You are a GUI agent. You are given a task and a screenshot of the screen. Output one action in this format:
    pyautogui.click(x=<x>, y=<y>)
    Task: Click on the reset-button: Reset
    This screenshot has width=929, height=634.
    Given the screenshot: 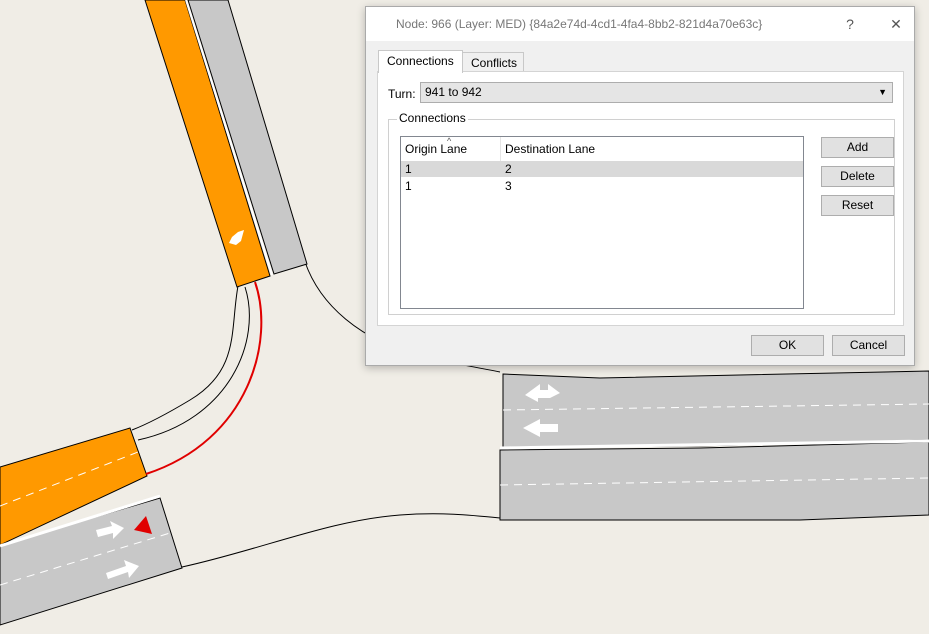 What is the action you would take?
    pyautogui.click(x=857, y=205)
    